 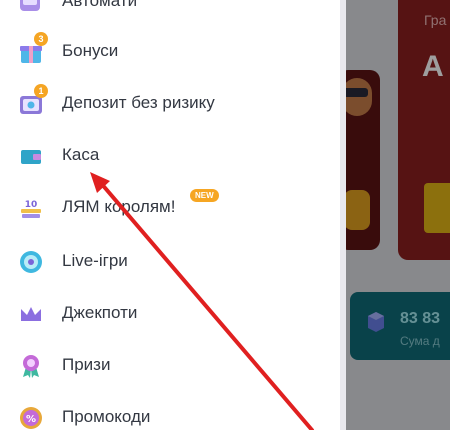 I want to click on menu-item-risk-free-deposit: 1 Депозит без ризику, so click(x=170, y=104).